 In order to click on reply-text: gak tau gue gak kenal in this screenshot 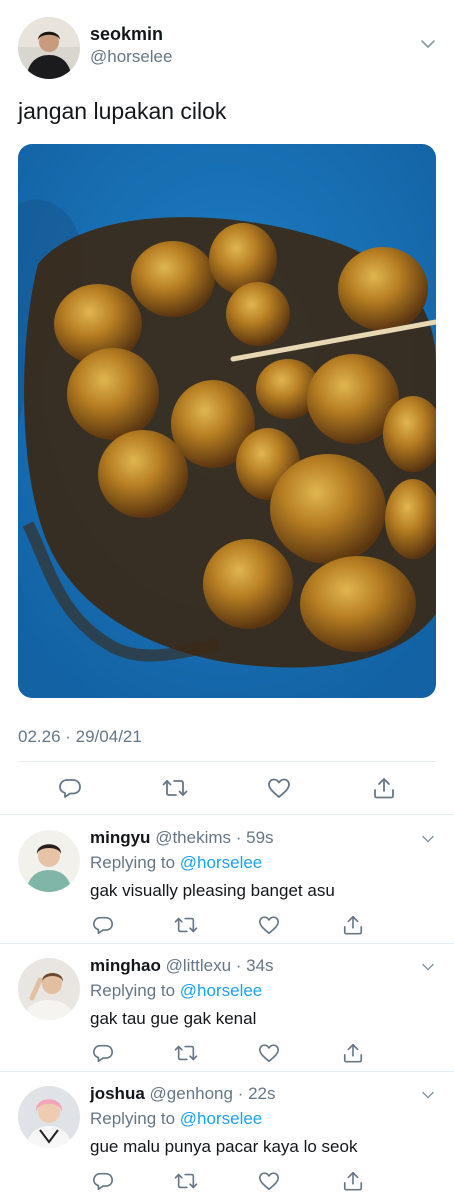, I will do `click(173, 1018)`.